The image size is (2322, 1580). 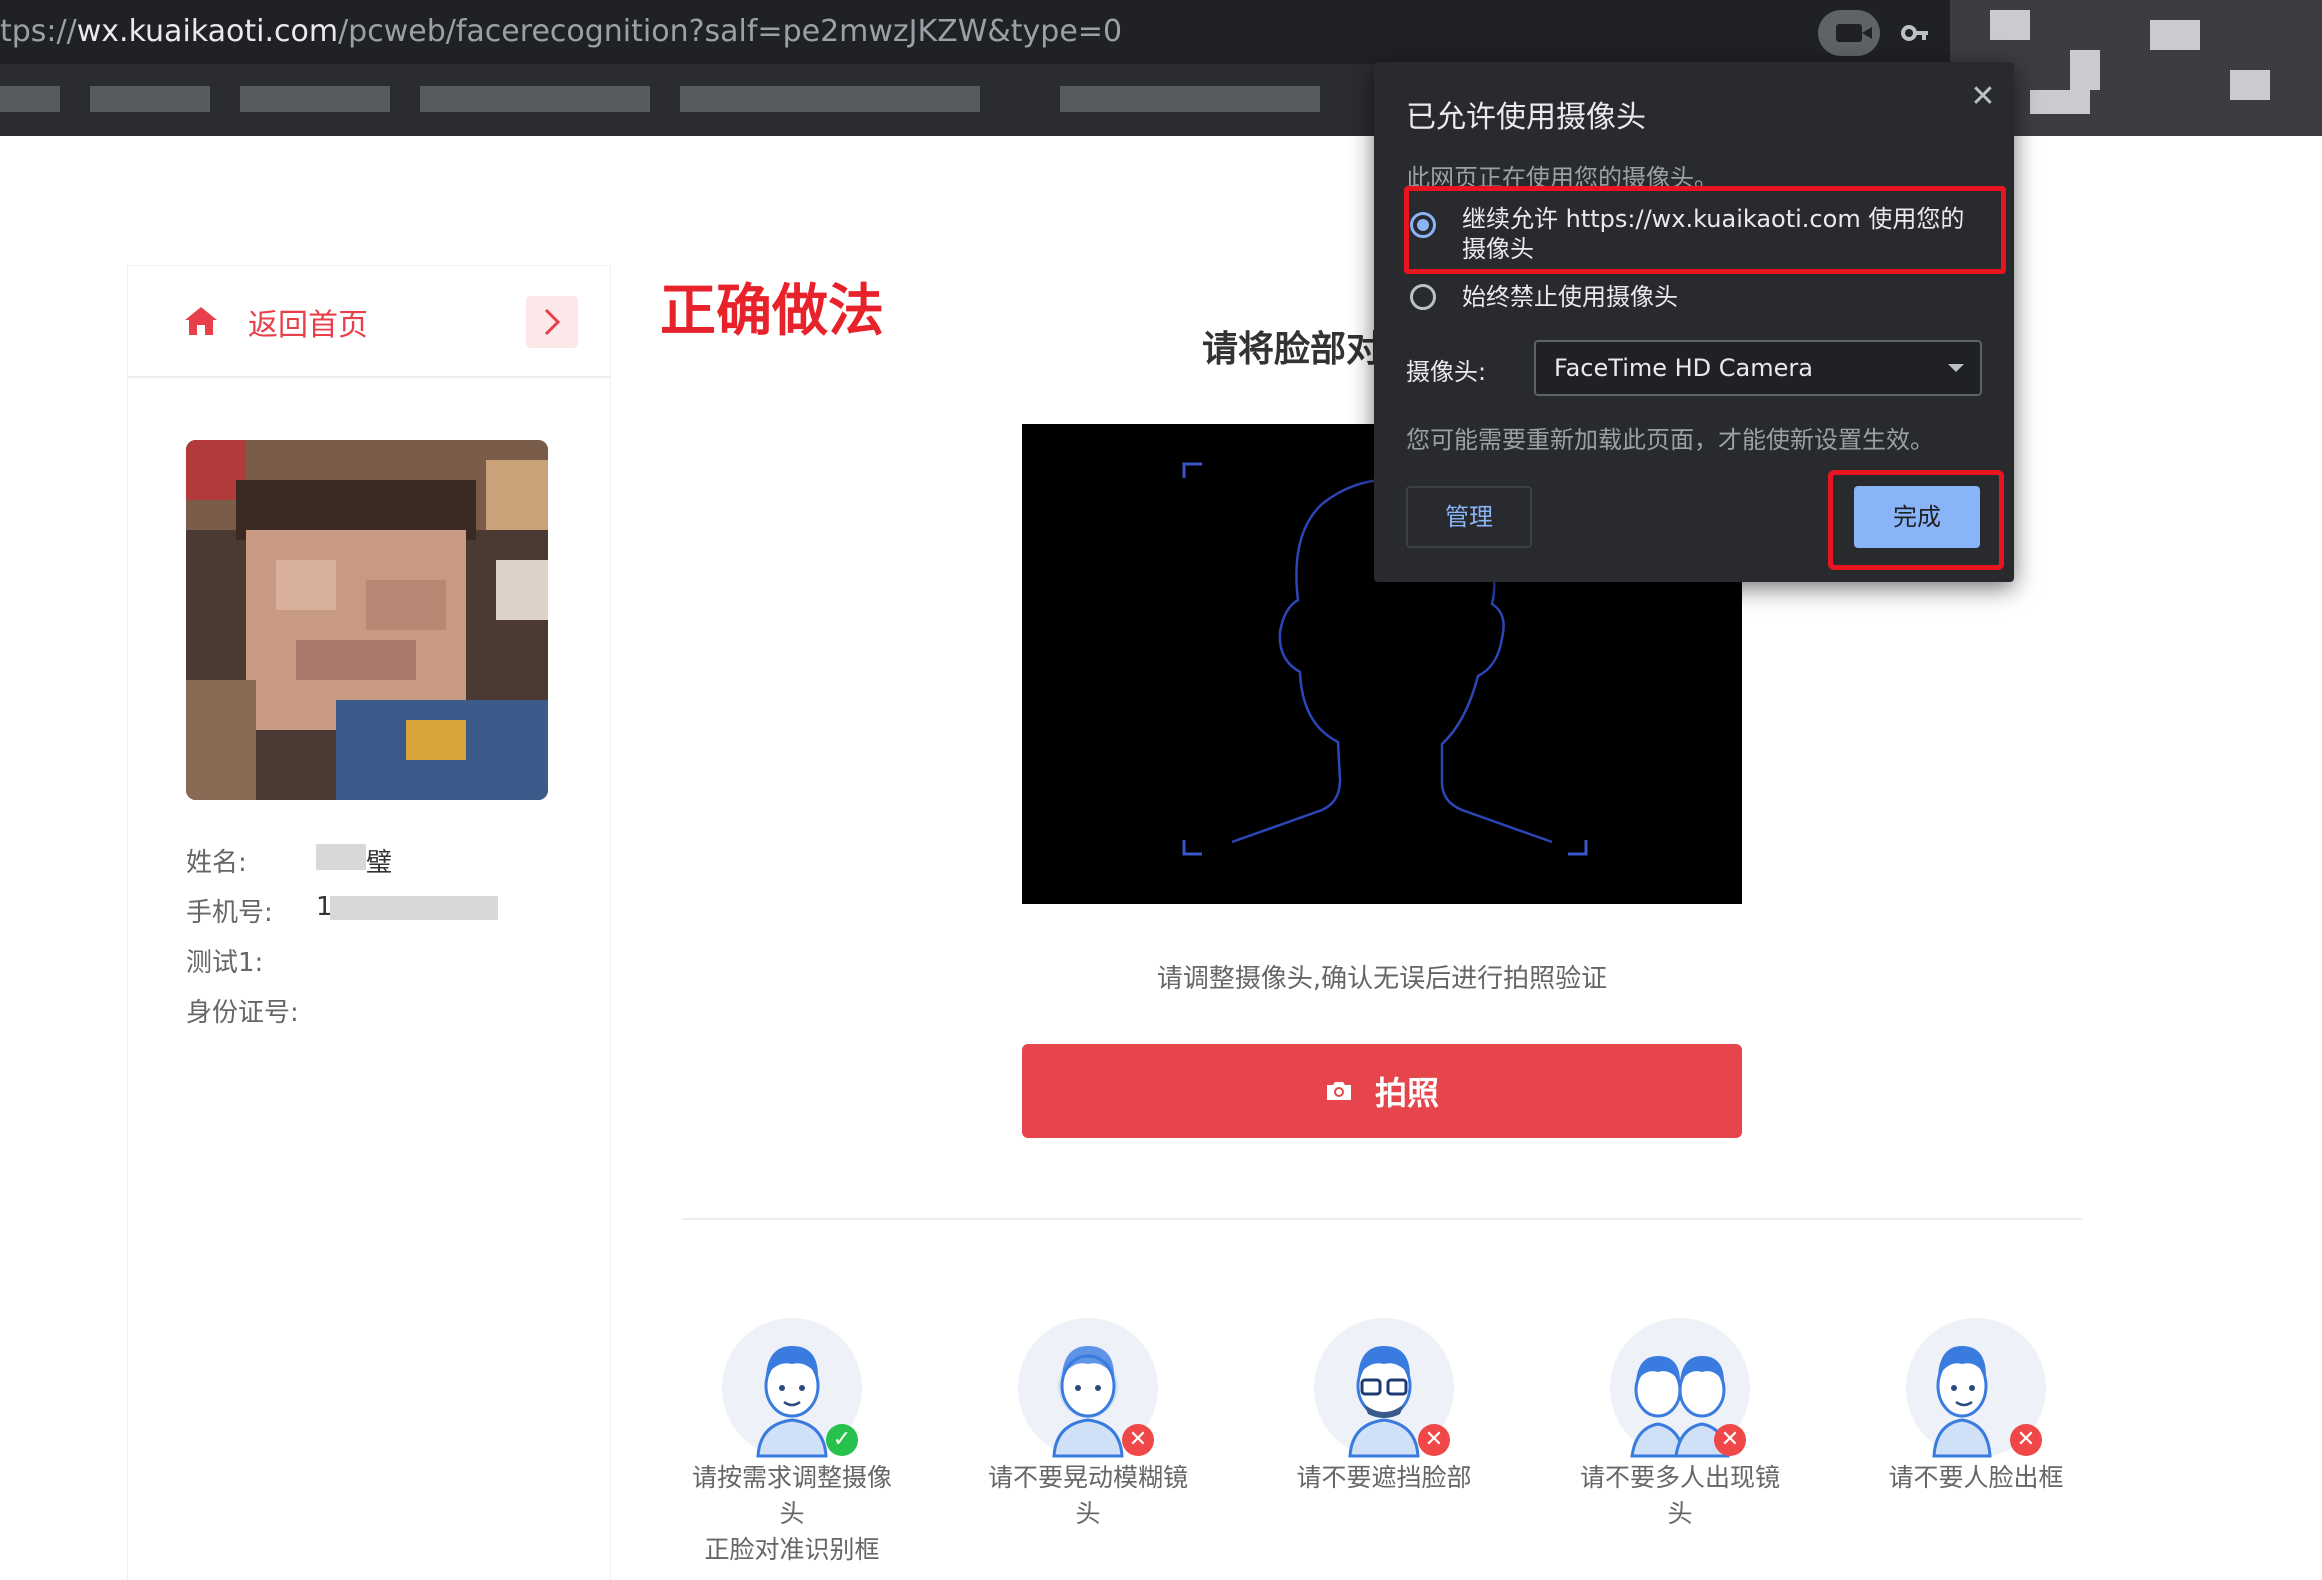 What do you see at coordinates (1088, 1388) in the screenshot?
I see `blurry-person-icon: ✕` at bounding box center [1088, 1388].